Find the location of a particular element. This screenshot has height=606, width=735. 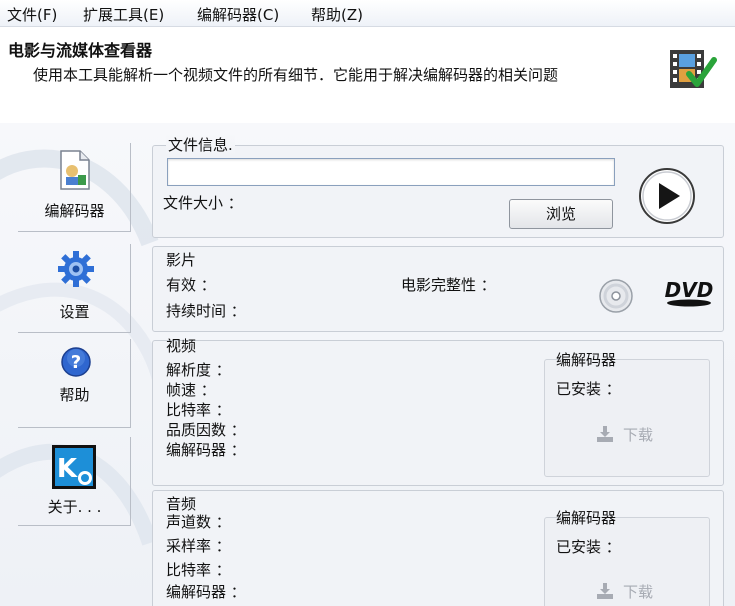

movie-panel: 影片 有效 ： 持续时间 ： 电影完整性 ： DVD is located at coordinates (438, 289).